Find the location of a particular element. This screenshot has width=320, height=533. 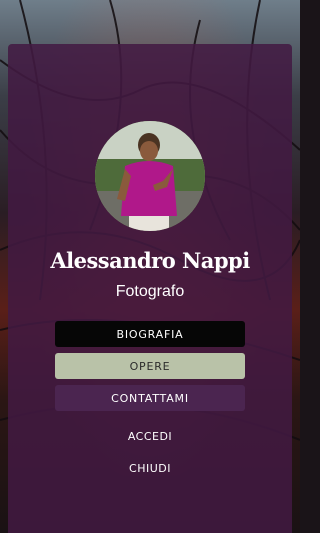

profile-role: Fotografo is located at coordinates (150, 291).